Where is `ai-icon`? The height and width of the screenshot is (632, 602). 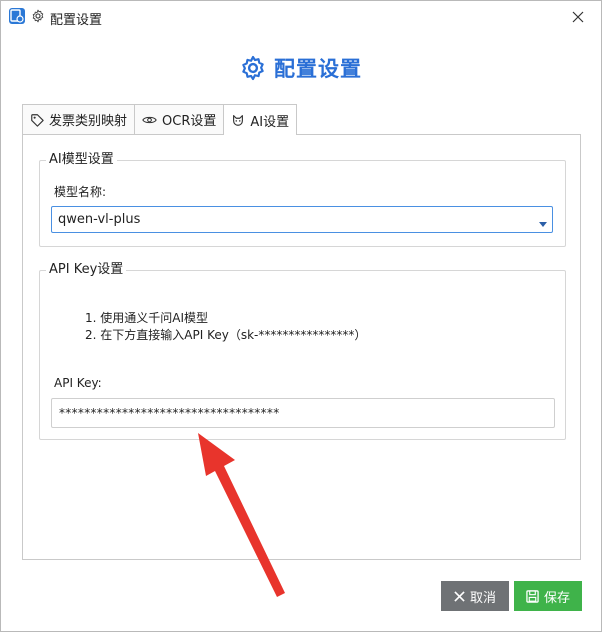
ai-icon is located at coordinates (238, 120).